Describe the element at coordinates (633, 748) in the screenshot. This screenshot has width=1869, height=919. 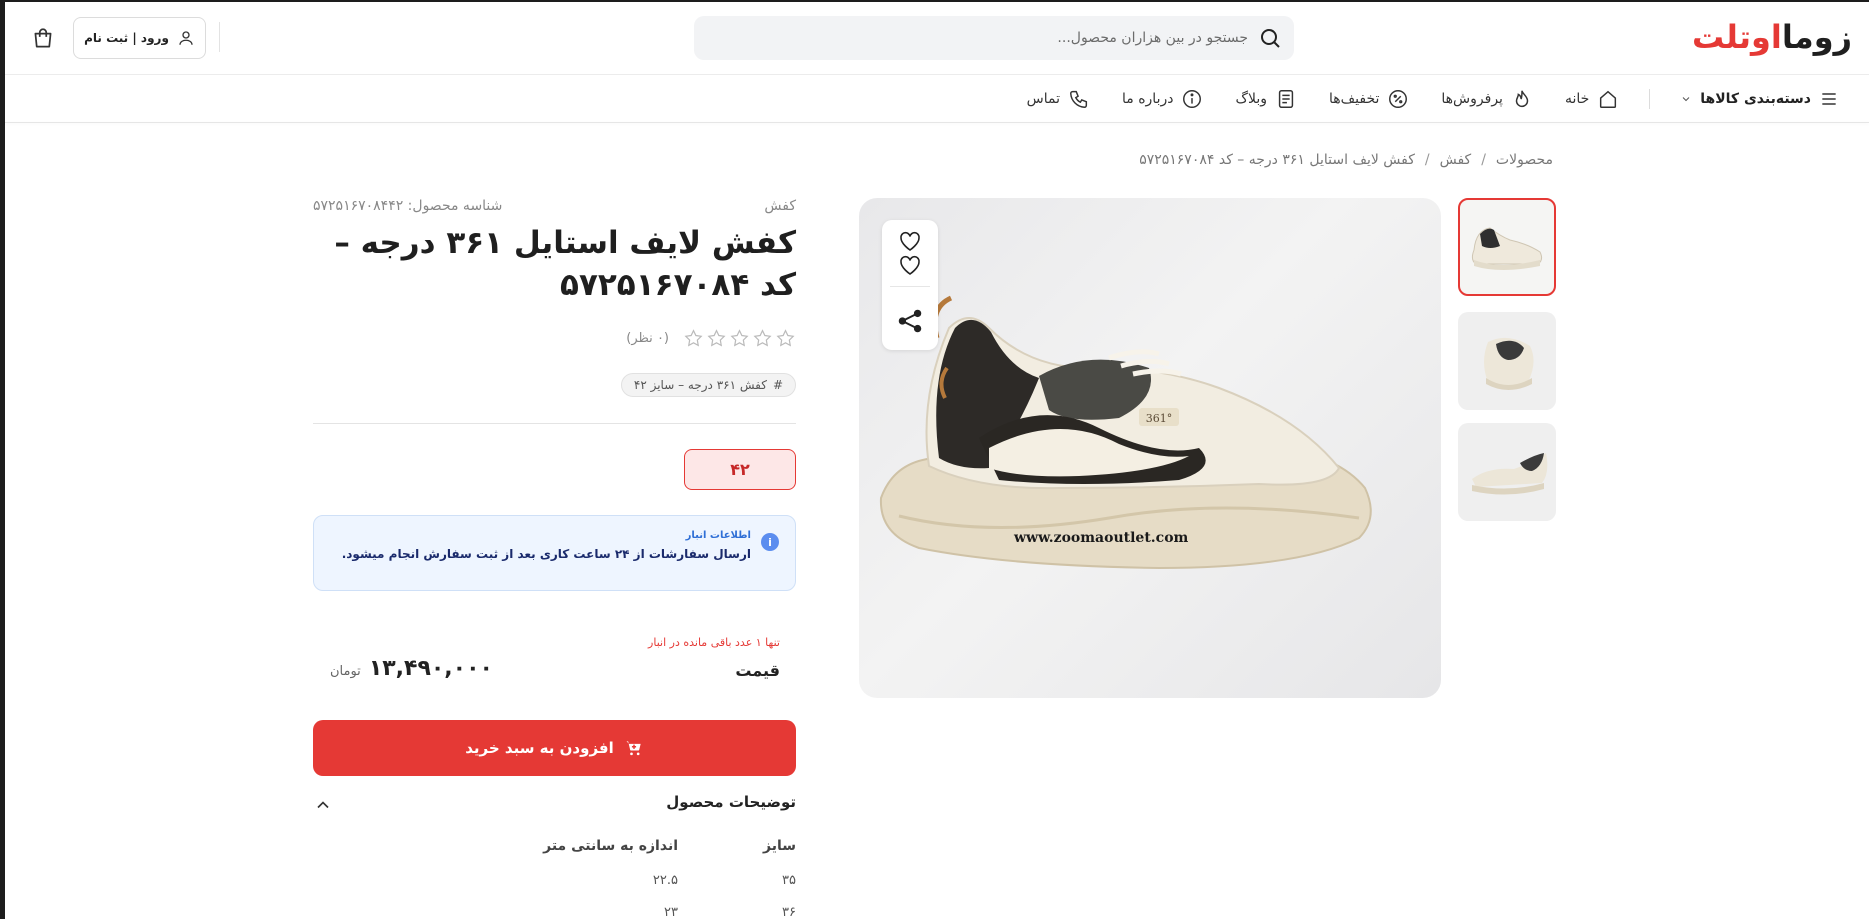
I see `cart-add-icon` at that location.